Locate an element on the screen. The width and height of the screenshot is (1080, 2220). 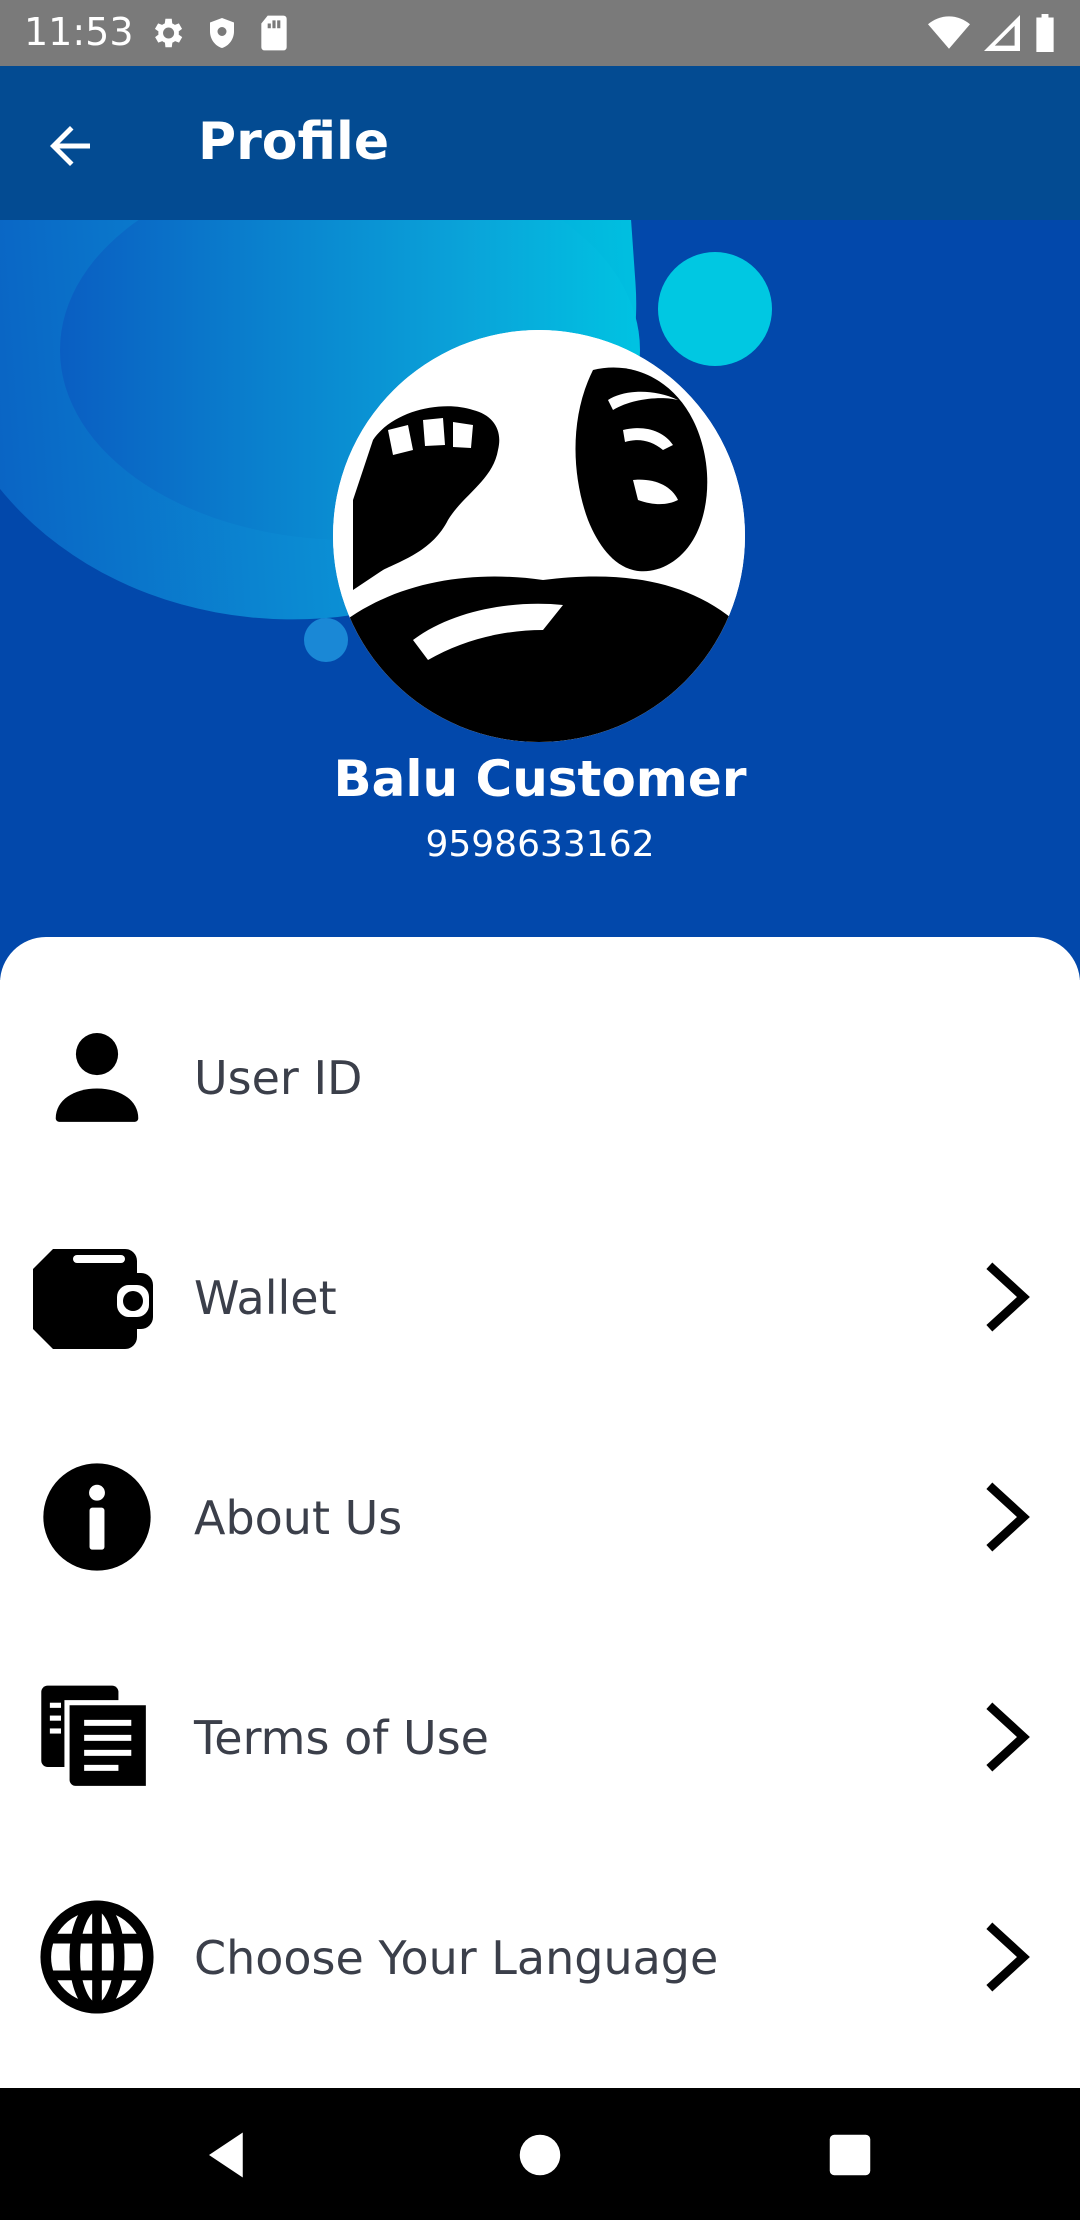
status-icons-right is located at coordinates (992, 33).